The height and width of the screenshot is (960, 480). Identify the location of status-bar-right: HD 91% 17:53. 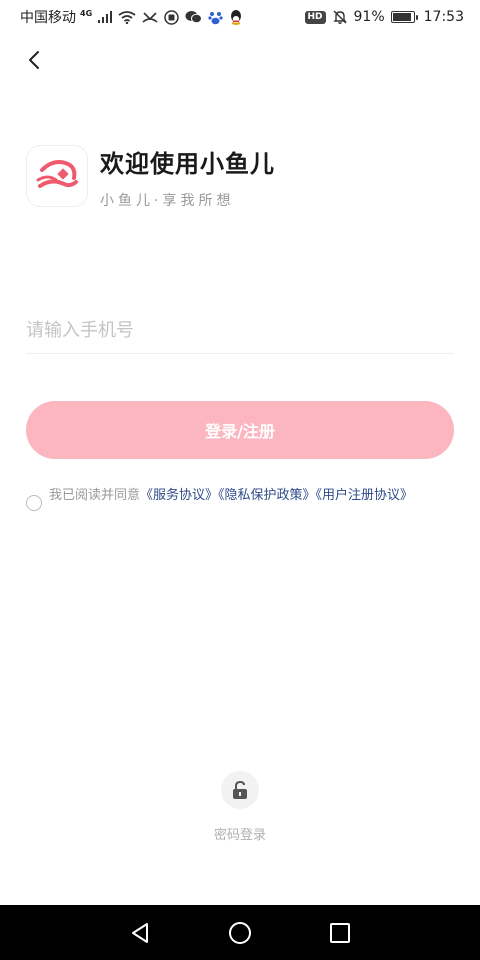
(384, 17).